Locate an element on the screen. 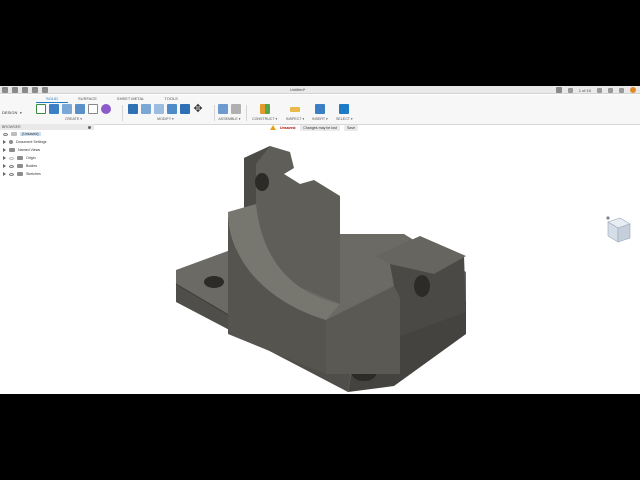 Image resolution: width=640 pixels, height=480 pixels. press-pull-icon is located at coordinates (133, 109).